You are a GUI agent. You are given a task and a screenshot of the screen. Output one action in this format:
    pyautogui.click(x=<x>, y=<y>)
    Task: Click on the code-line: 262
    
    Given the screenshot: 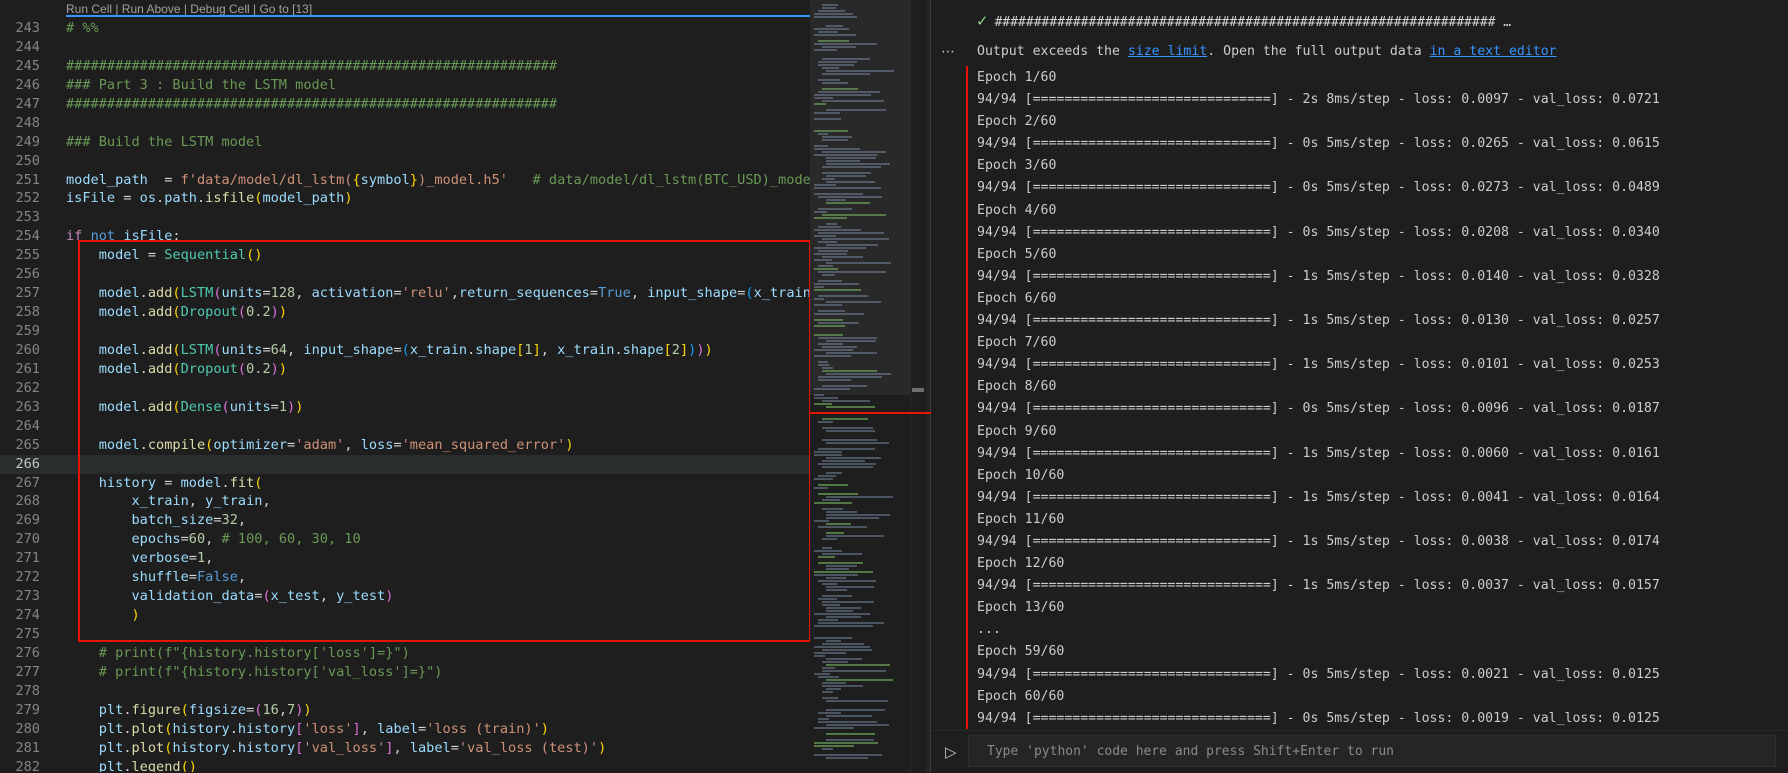 What is the action you would take?
    pyautogui.click(x=405, y=388)
    